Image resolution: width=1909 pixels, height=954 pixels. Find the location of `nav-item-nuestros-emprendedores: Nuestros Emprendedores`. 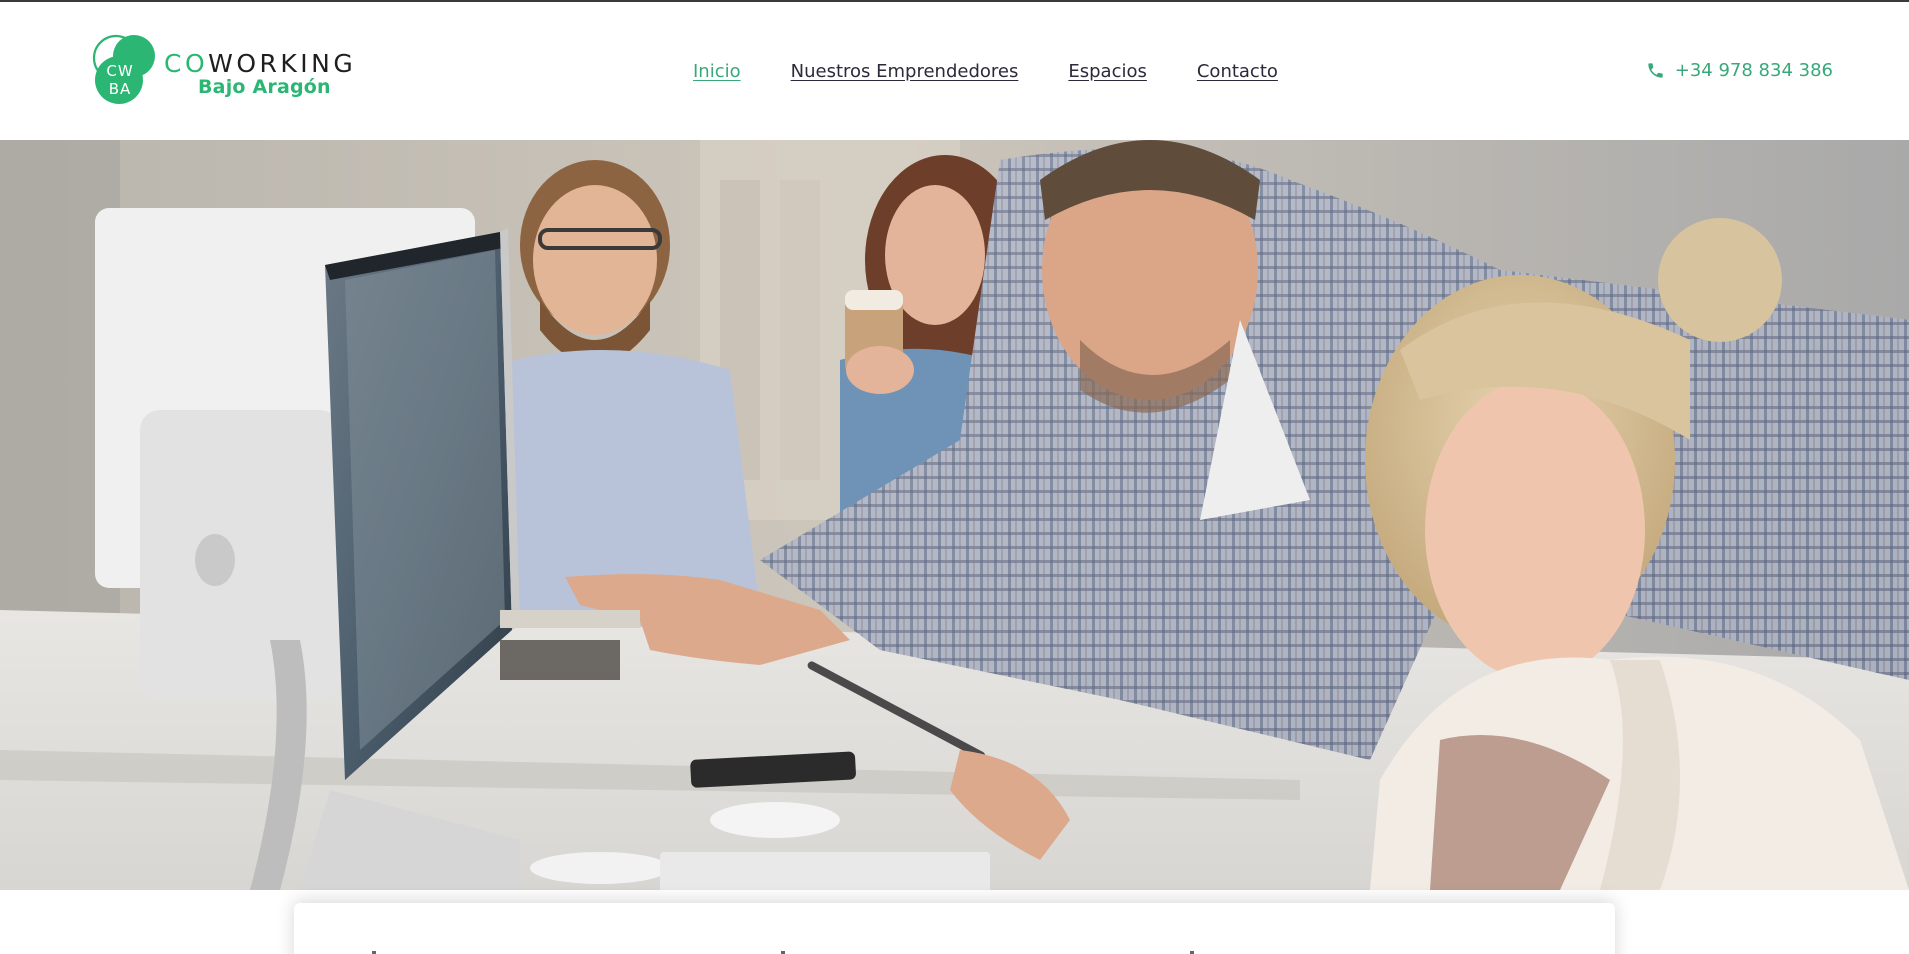

nav-item-nuestros-emprendedores: Nuestros Emprendedores is located at coordinates (905, 72).